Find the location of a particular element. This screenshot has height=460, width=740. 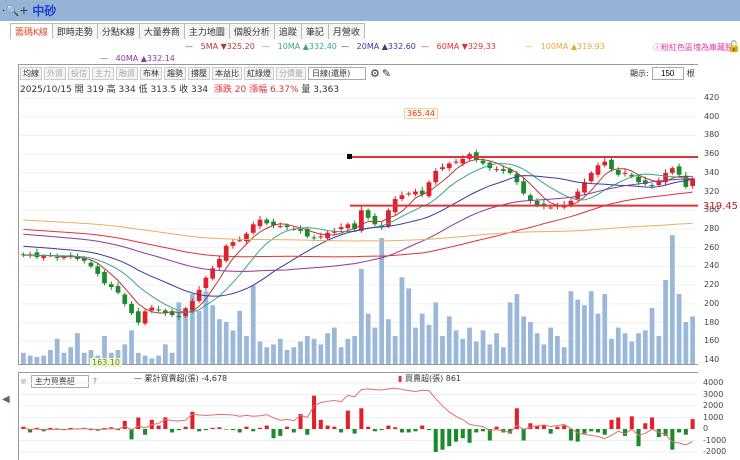

indicator-tick-label: 0 is located at coordinates (706, 428).